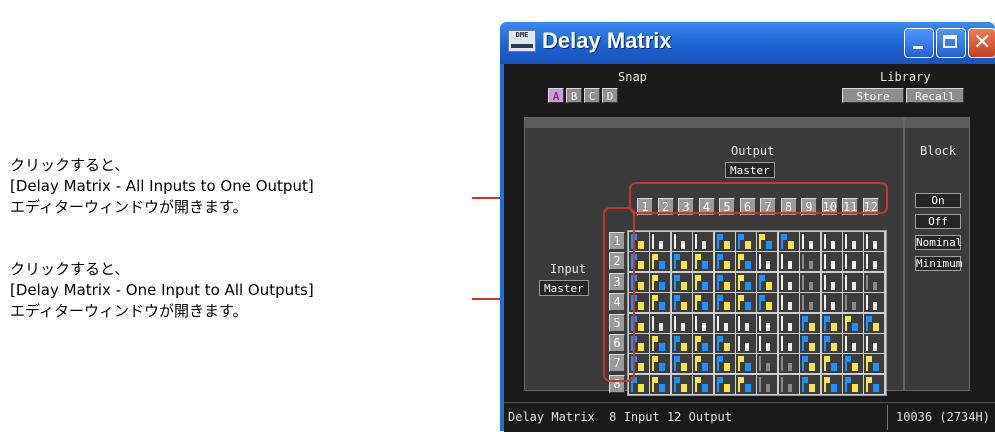 The height and width of the screenshot is (432, 995). What do you see at coordinates (574, 95) in the screenshot?
I see `snap-button-b: B` at bounding box center [574, 95].